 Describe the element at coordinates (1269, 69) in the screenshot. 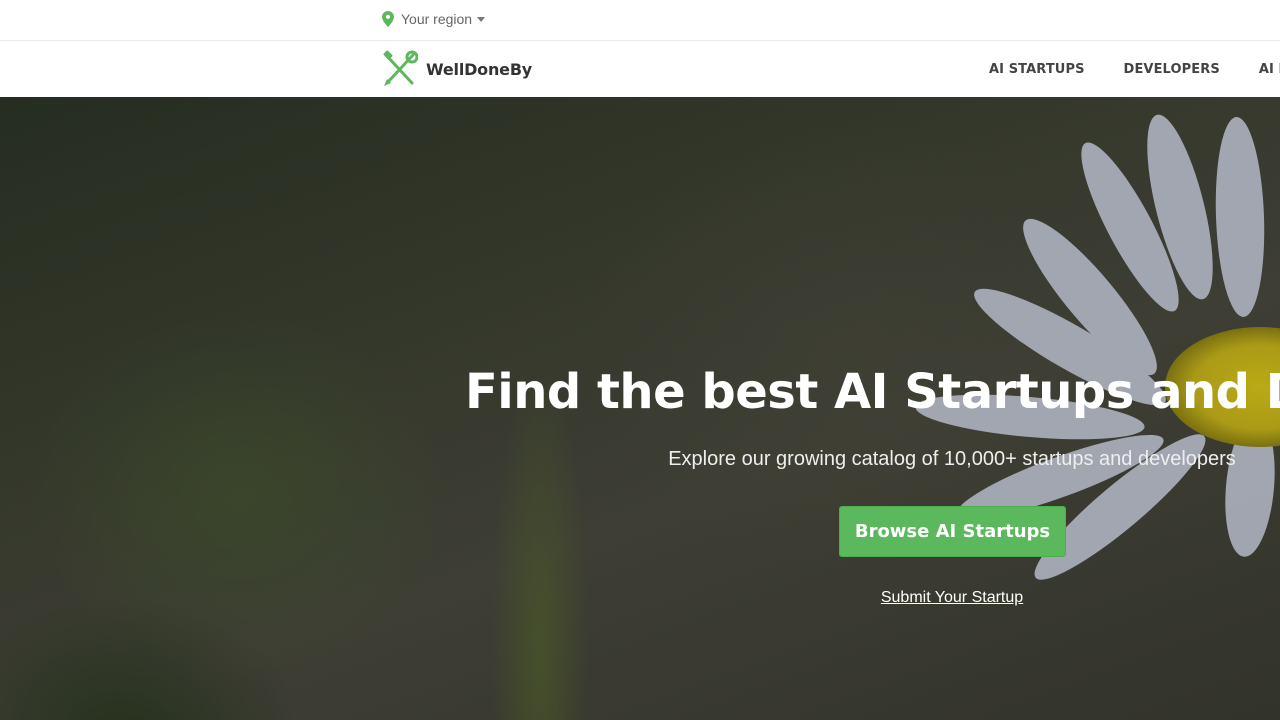

I see `nav-item-ai-blog: AI BLOG` at that location.